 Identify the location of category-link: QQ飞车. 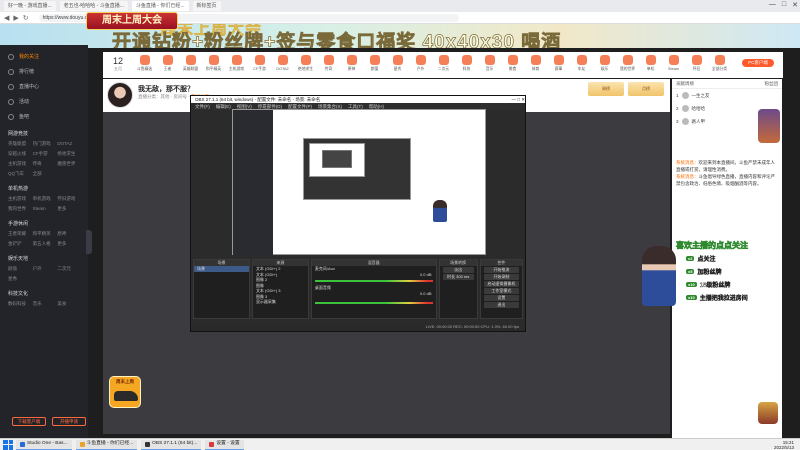
(19, 174).